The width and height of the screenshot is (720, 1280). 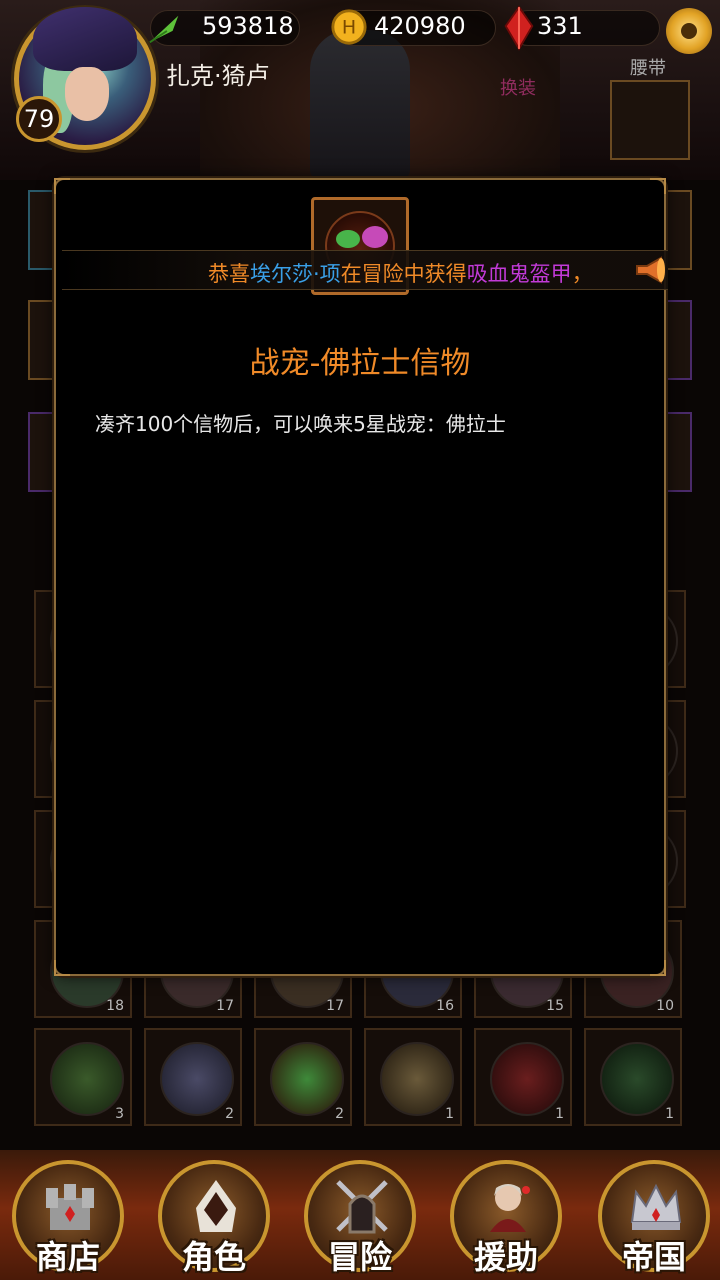 What do you see at coordinates (216, 1206) in the screenshot?
I see `hooded-figure-icon` at bounding box center [216, 1206].